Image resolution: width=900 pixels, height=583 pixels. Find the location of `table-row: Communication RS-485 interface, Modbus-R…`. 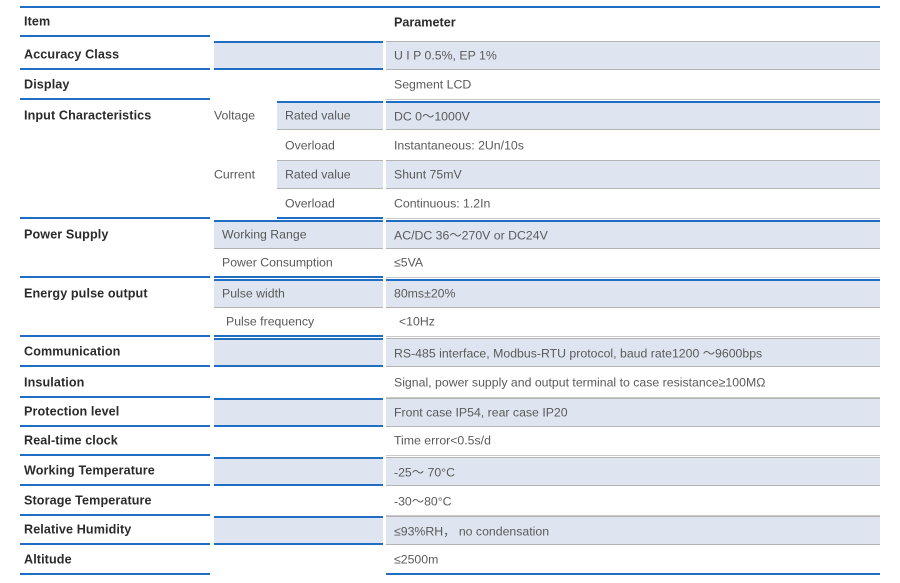

table-row: Communication RS-485 interface, Modbus-R… is located at coordinates (450, 352).